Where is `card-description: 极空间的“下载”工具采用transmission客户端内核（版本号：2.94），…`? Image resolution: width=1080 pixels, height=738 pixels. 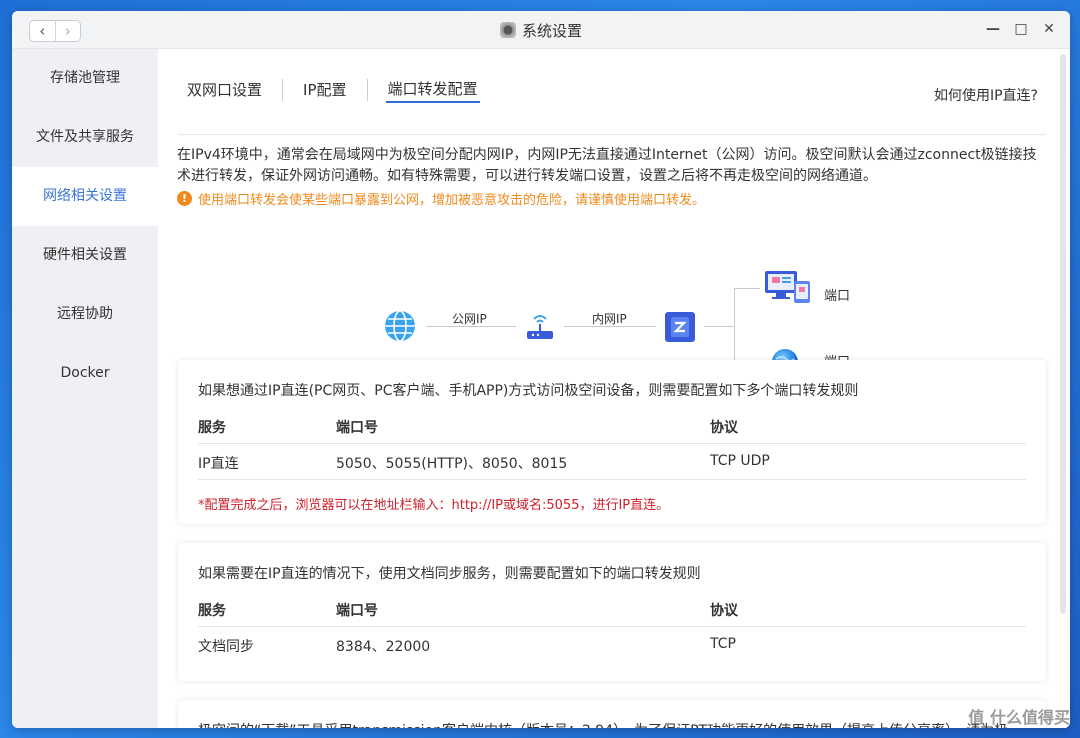
card-description: 极空间的“下载”工具采用transmission客户端内核（版本号：2.94），… is located at coordinates (603, 724).